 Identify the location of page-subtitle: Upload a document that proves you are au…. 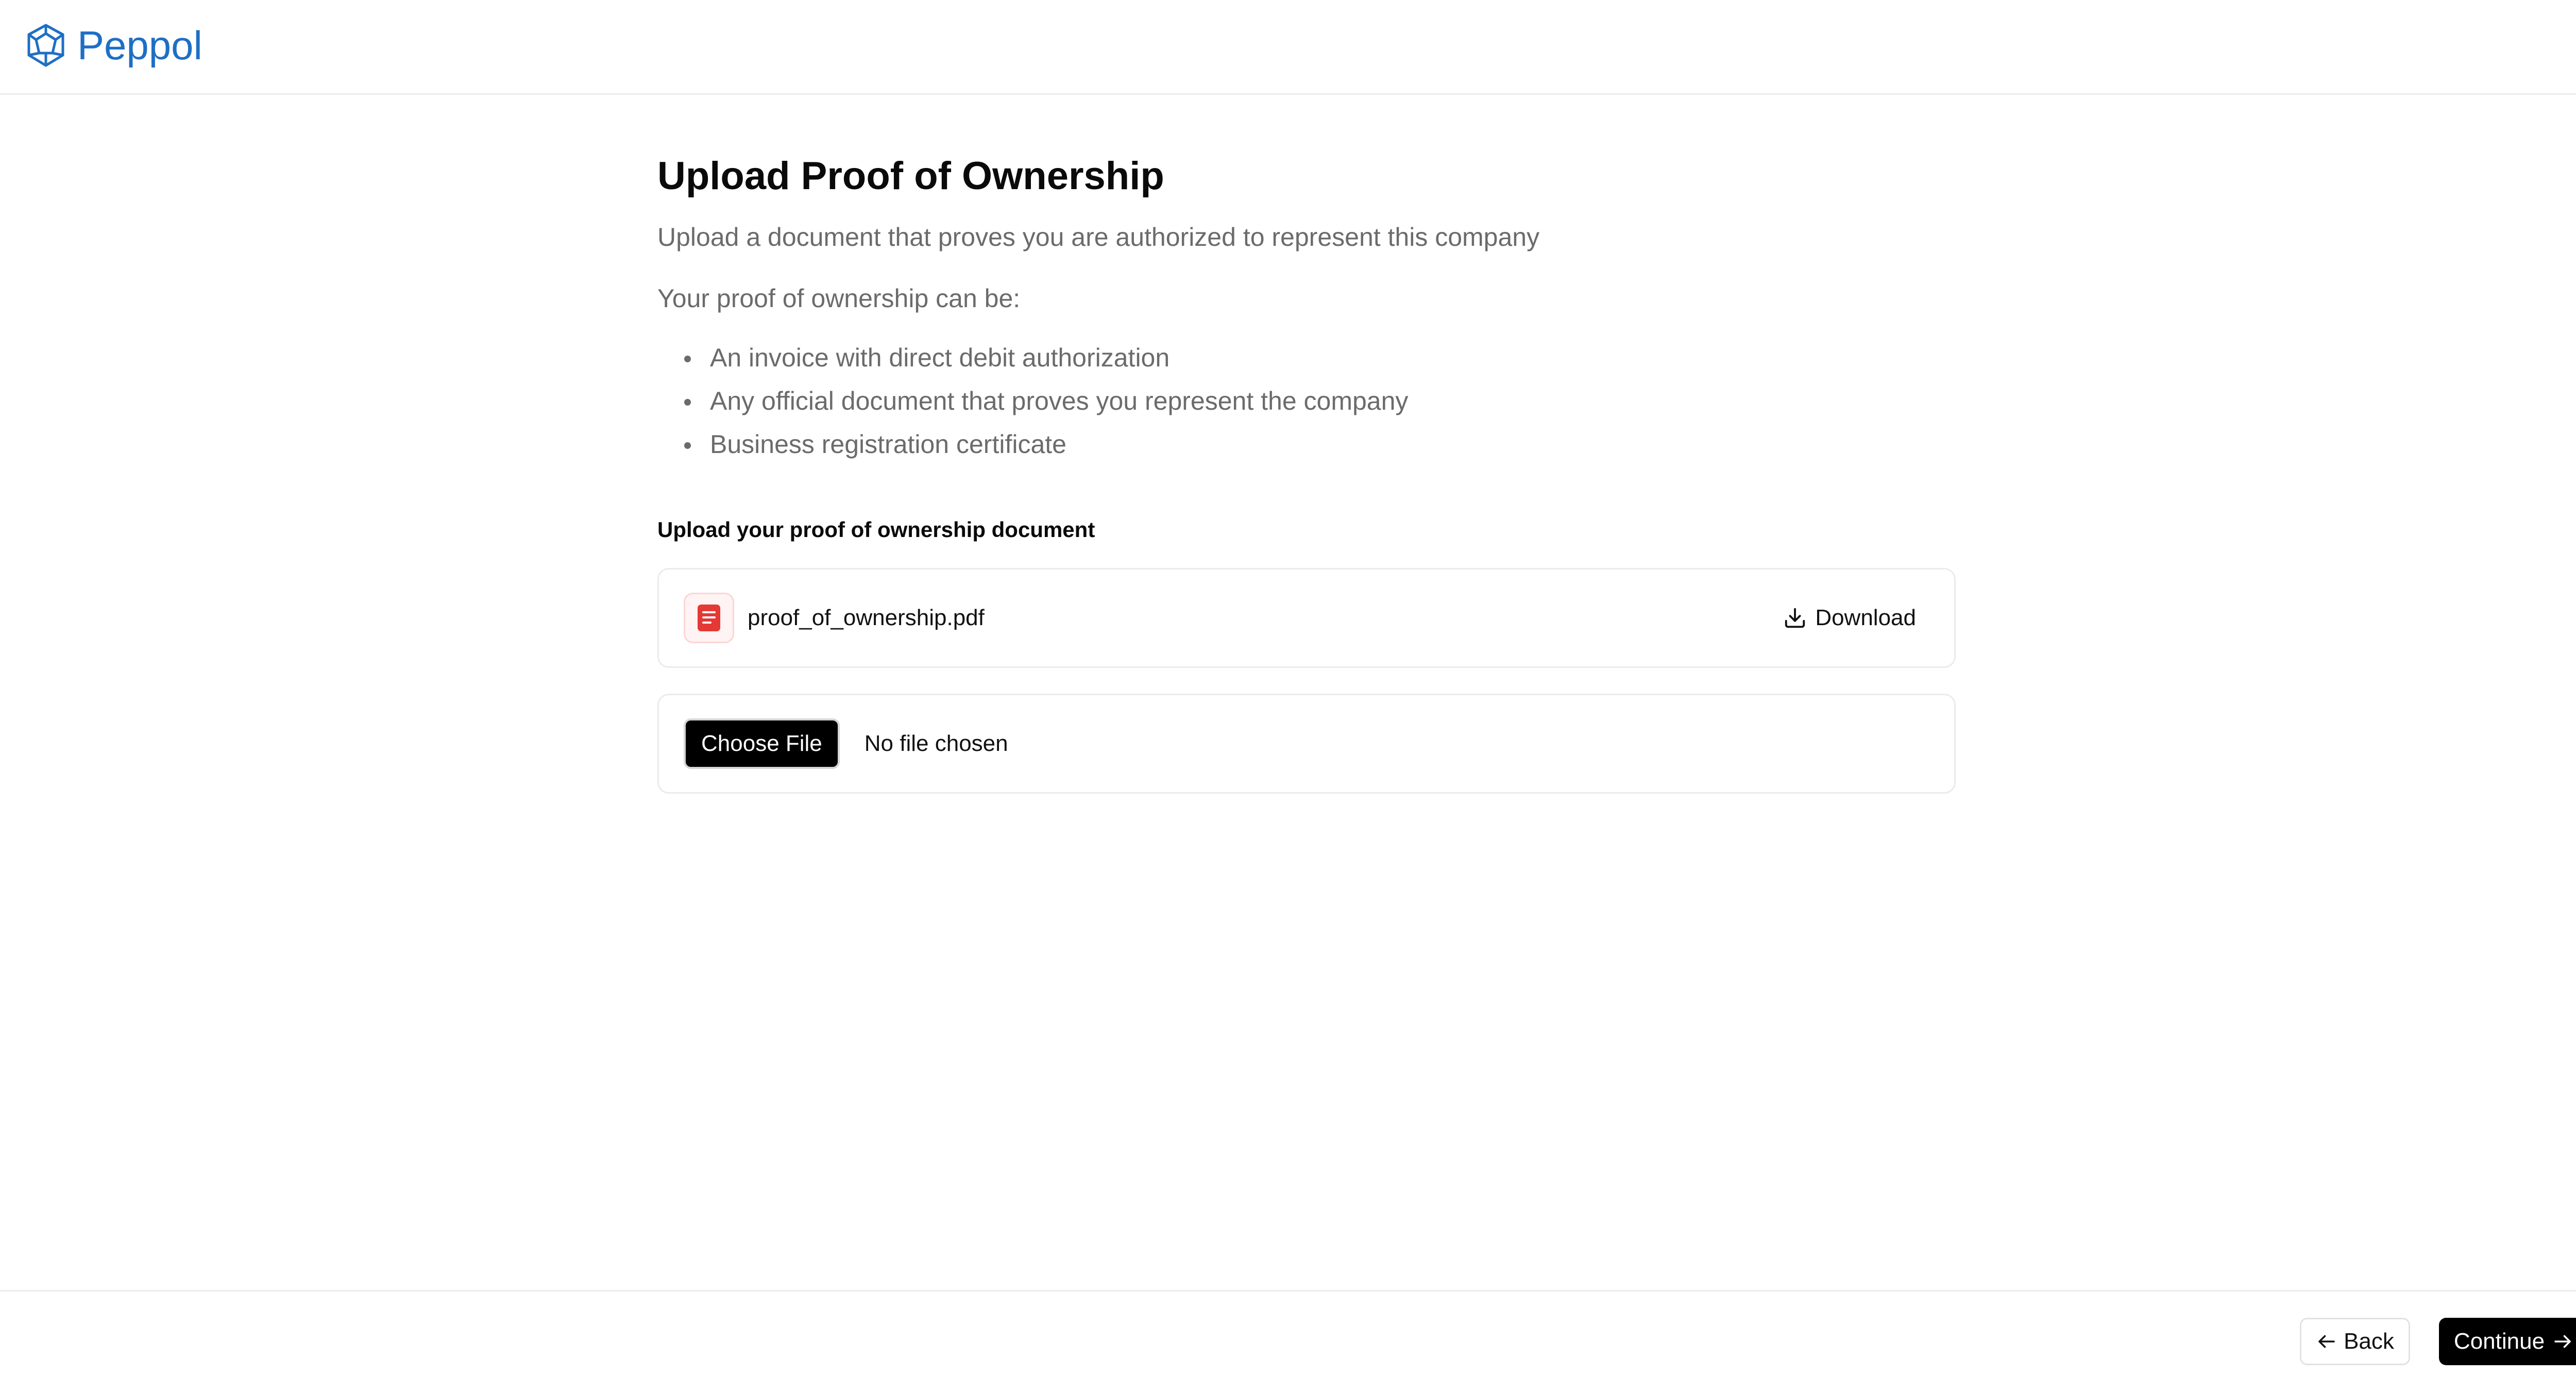
(1098, 236).